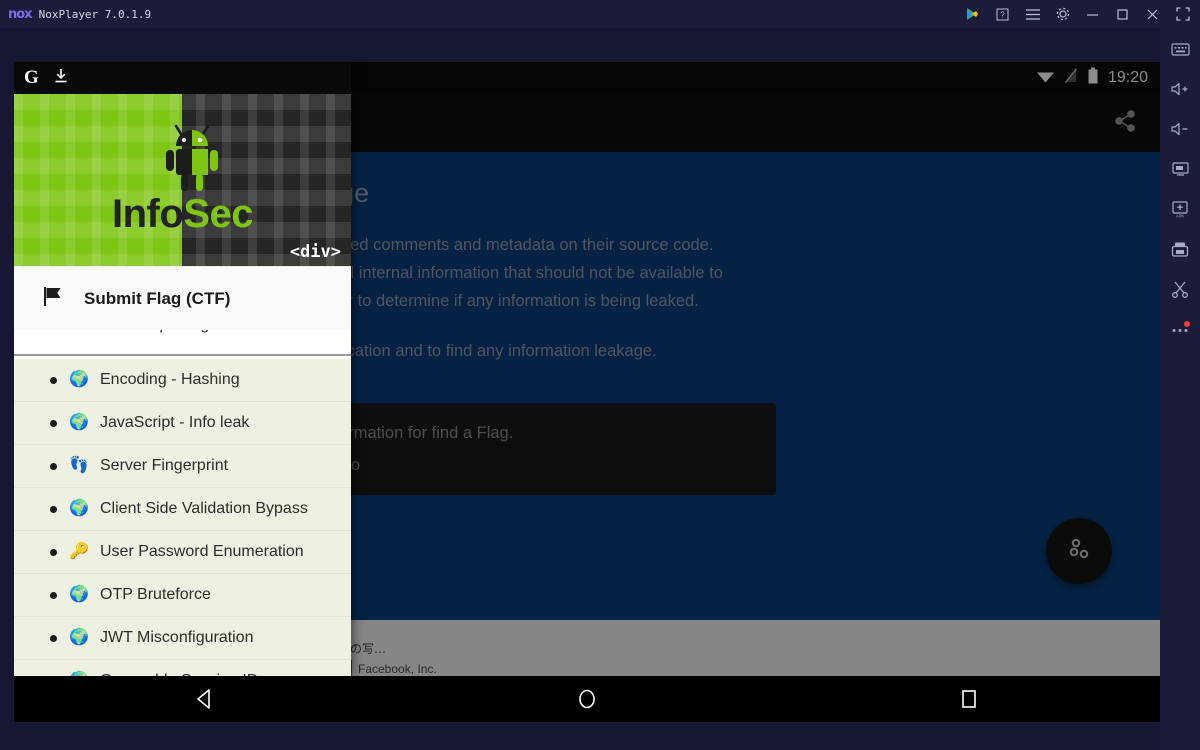 The image size is (1200, 750). I want to click on scissors-icon, so click(1180, 289).